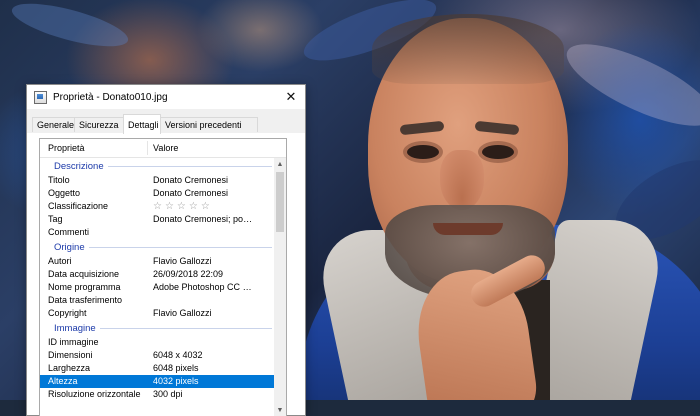  What do you see at coordinates (53, 124) in the screenshot?
I see `tab-generale: Generale` at bounding box center [53, 124].